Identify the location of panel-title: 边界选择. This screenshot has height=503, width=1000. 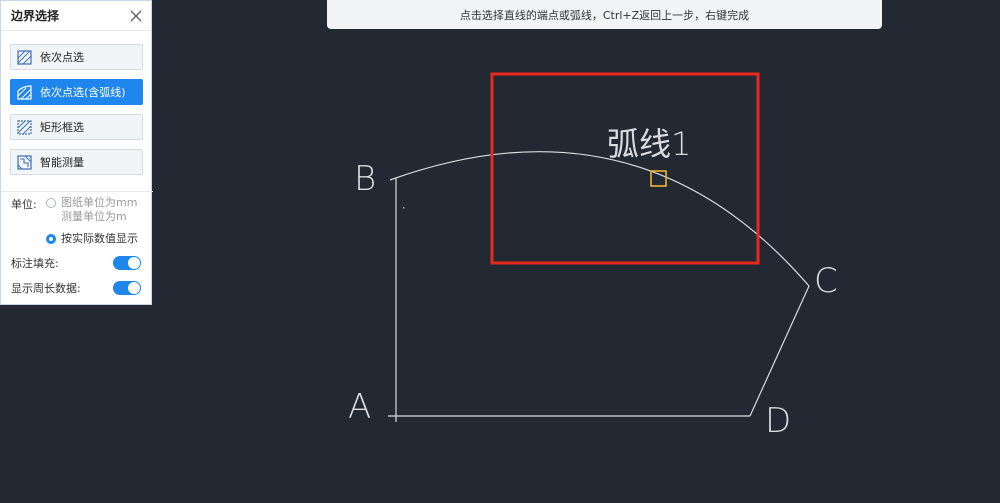
(35, 16).